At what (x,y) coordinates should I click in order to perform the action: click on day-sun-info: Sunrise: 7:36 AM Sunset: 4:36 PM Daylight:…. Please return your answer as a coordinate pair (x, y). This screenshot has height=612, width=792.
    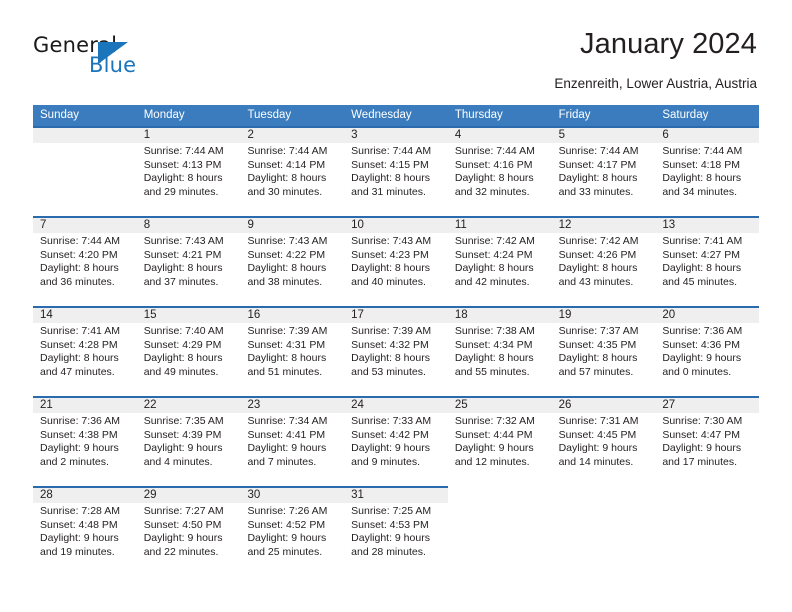
    Looking at the image, I should click on (702, 352).